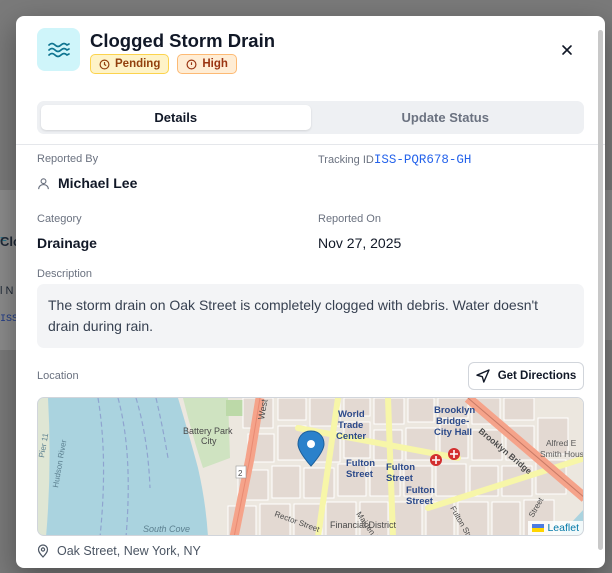 The height and width of the screenshot is (573, 612). Describe the element at coordinates (351, 414) in the screenshot. I see `map-label-wtc-1: World` at that location.